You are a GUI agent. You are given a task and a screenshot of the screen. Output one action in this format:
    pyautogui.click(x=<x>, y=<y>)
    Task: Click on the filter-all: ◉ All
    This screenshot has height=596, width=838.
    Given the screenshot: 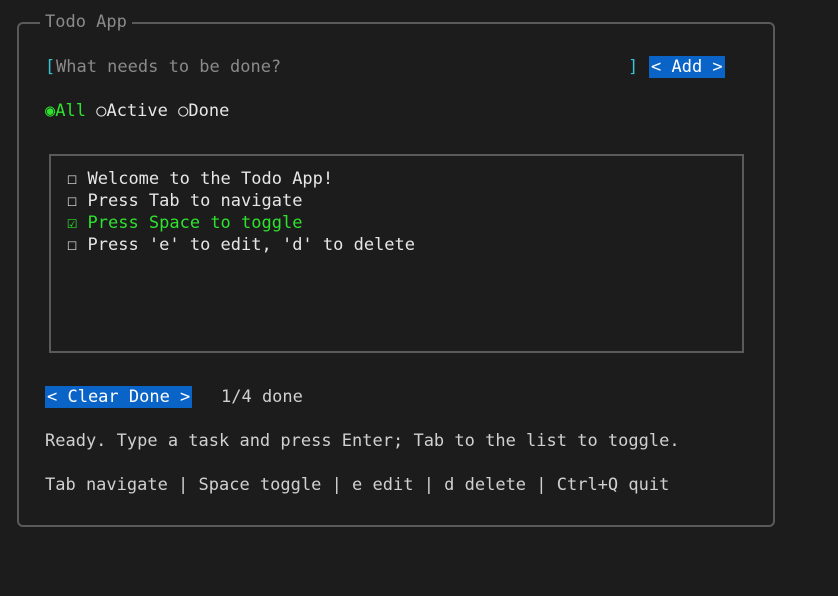 What is the action you would take?
    pyautogui.click(x=65, y=111)
    